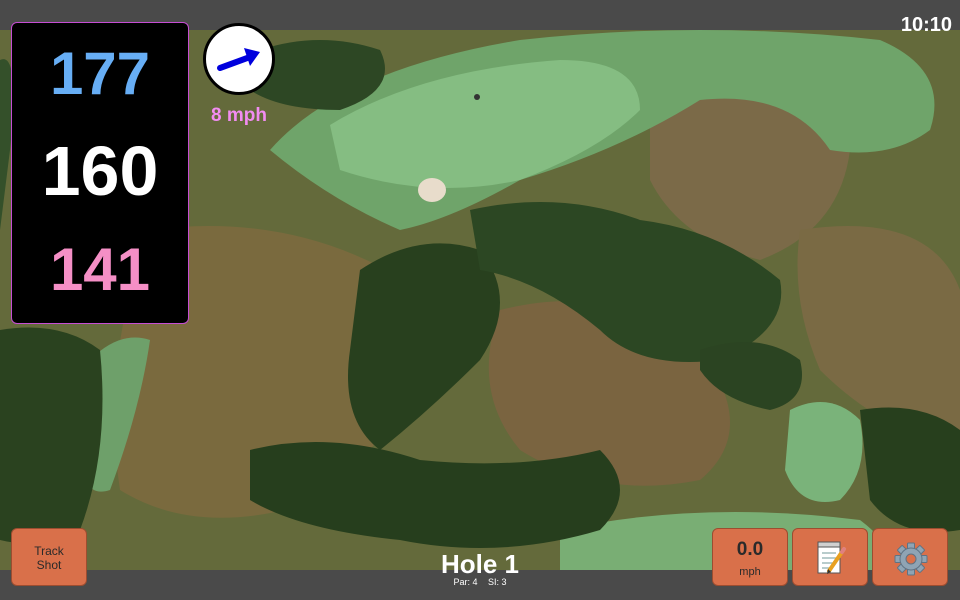 The width and height of the screenshot is (960, 600). I want to click on speed-unit: mph, so click(750, 572).